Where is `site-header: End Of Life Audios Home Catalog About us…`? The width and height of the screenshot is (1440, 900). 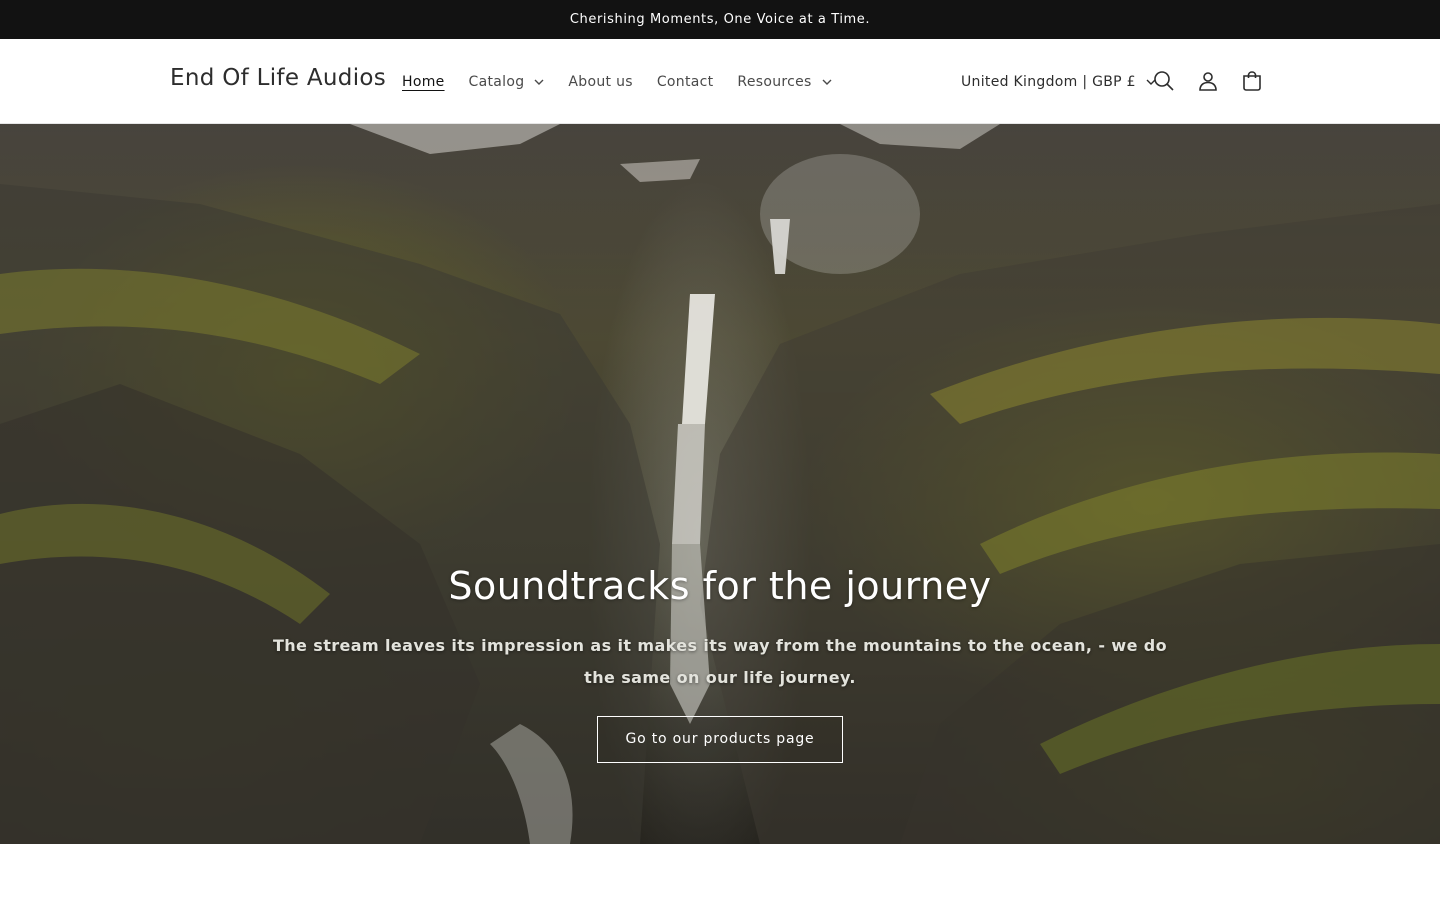
site-header: End Of Life Audios Home Catalog About us… is located at coordinates (720, 81).